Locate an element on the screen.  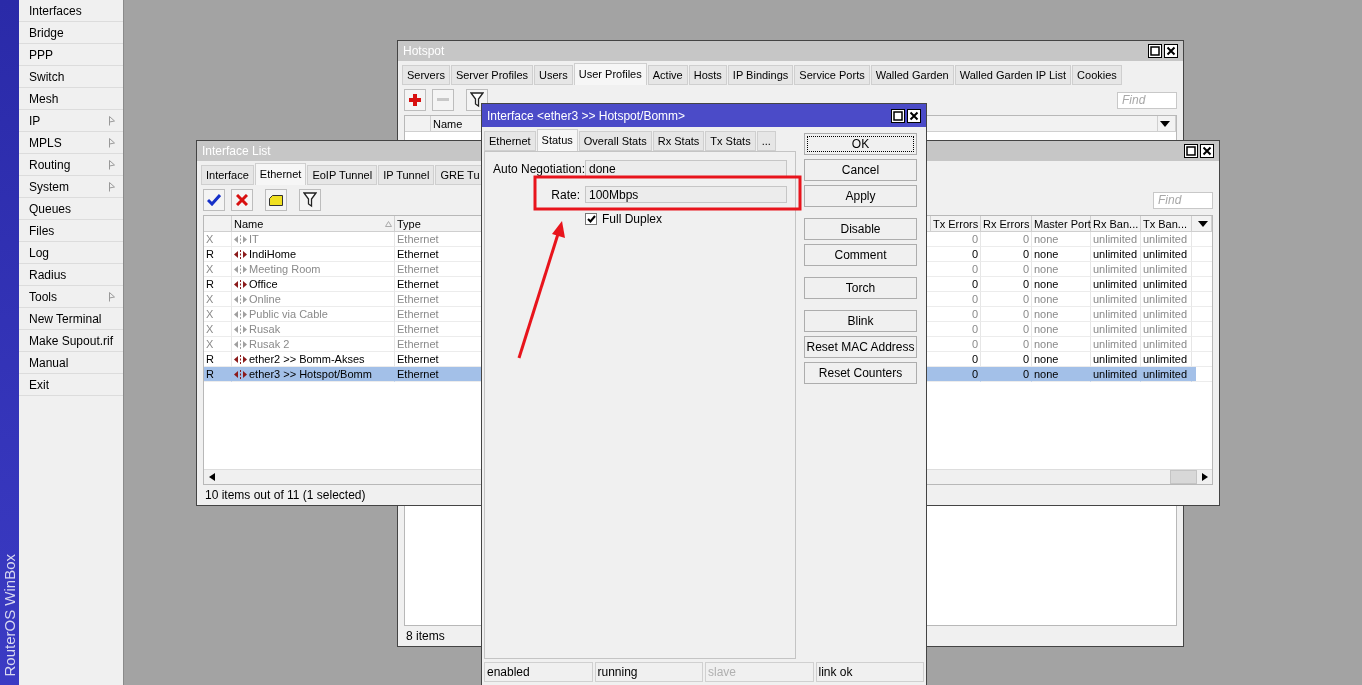
interface-name: IT is located at coordinates (254, 239).